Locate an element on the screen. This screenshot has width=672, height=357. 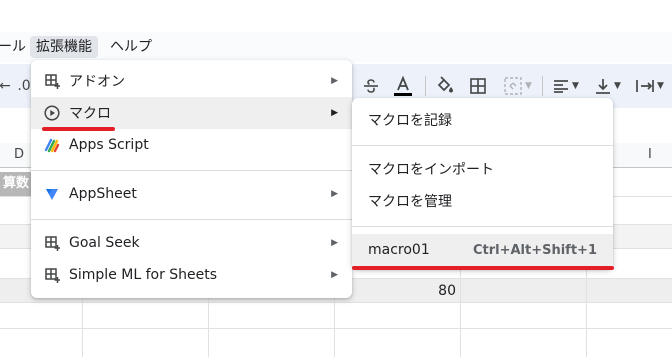
align-caret-icon: ▼ is located at coordinates (575, 86).